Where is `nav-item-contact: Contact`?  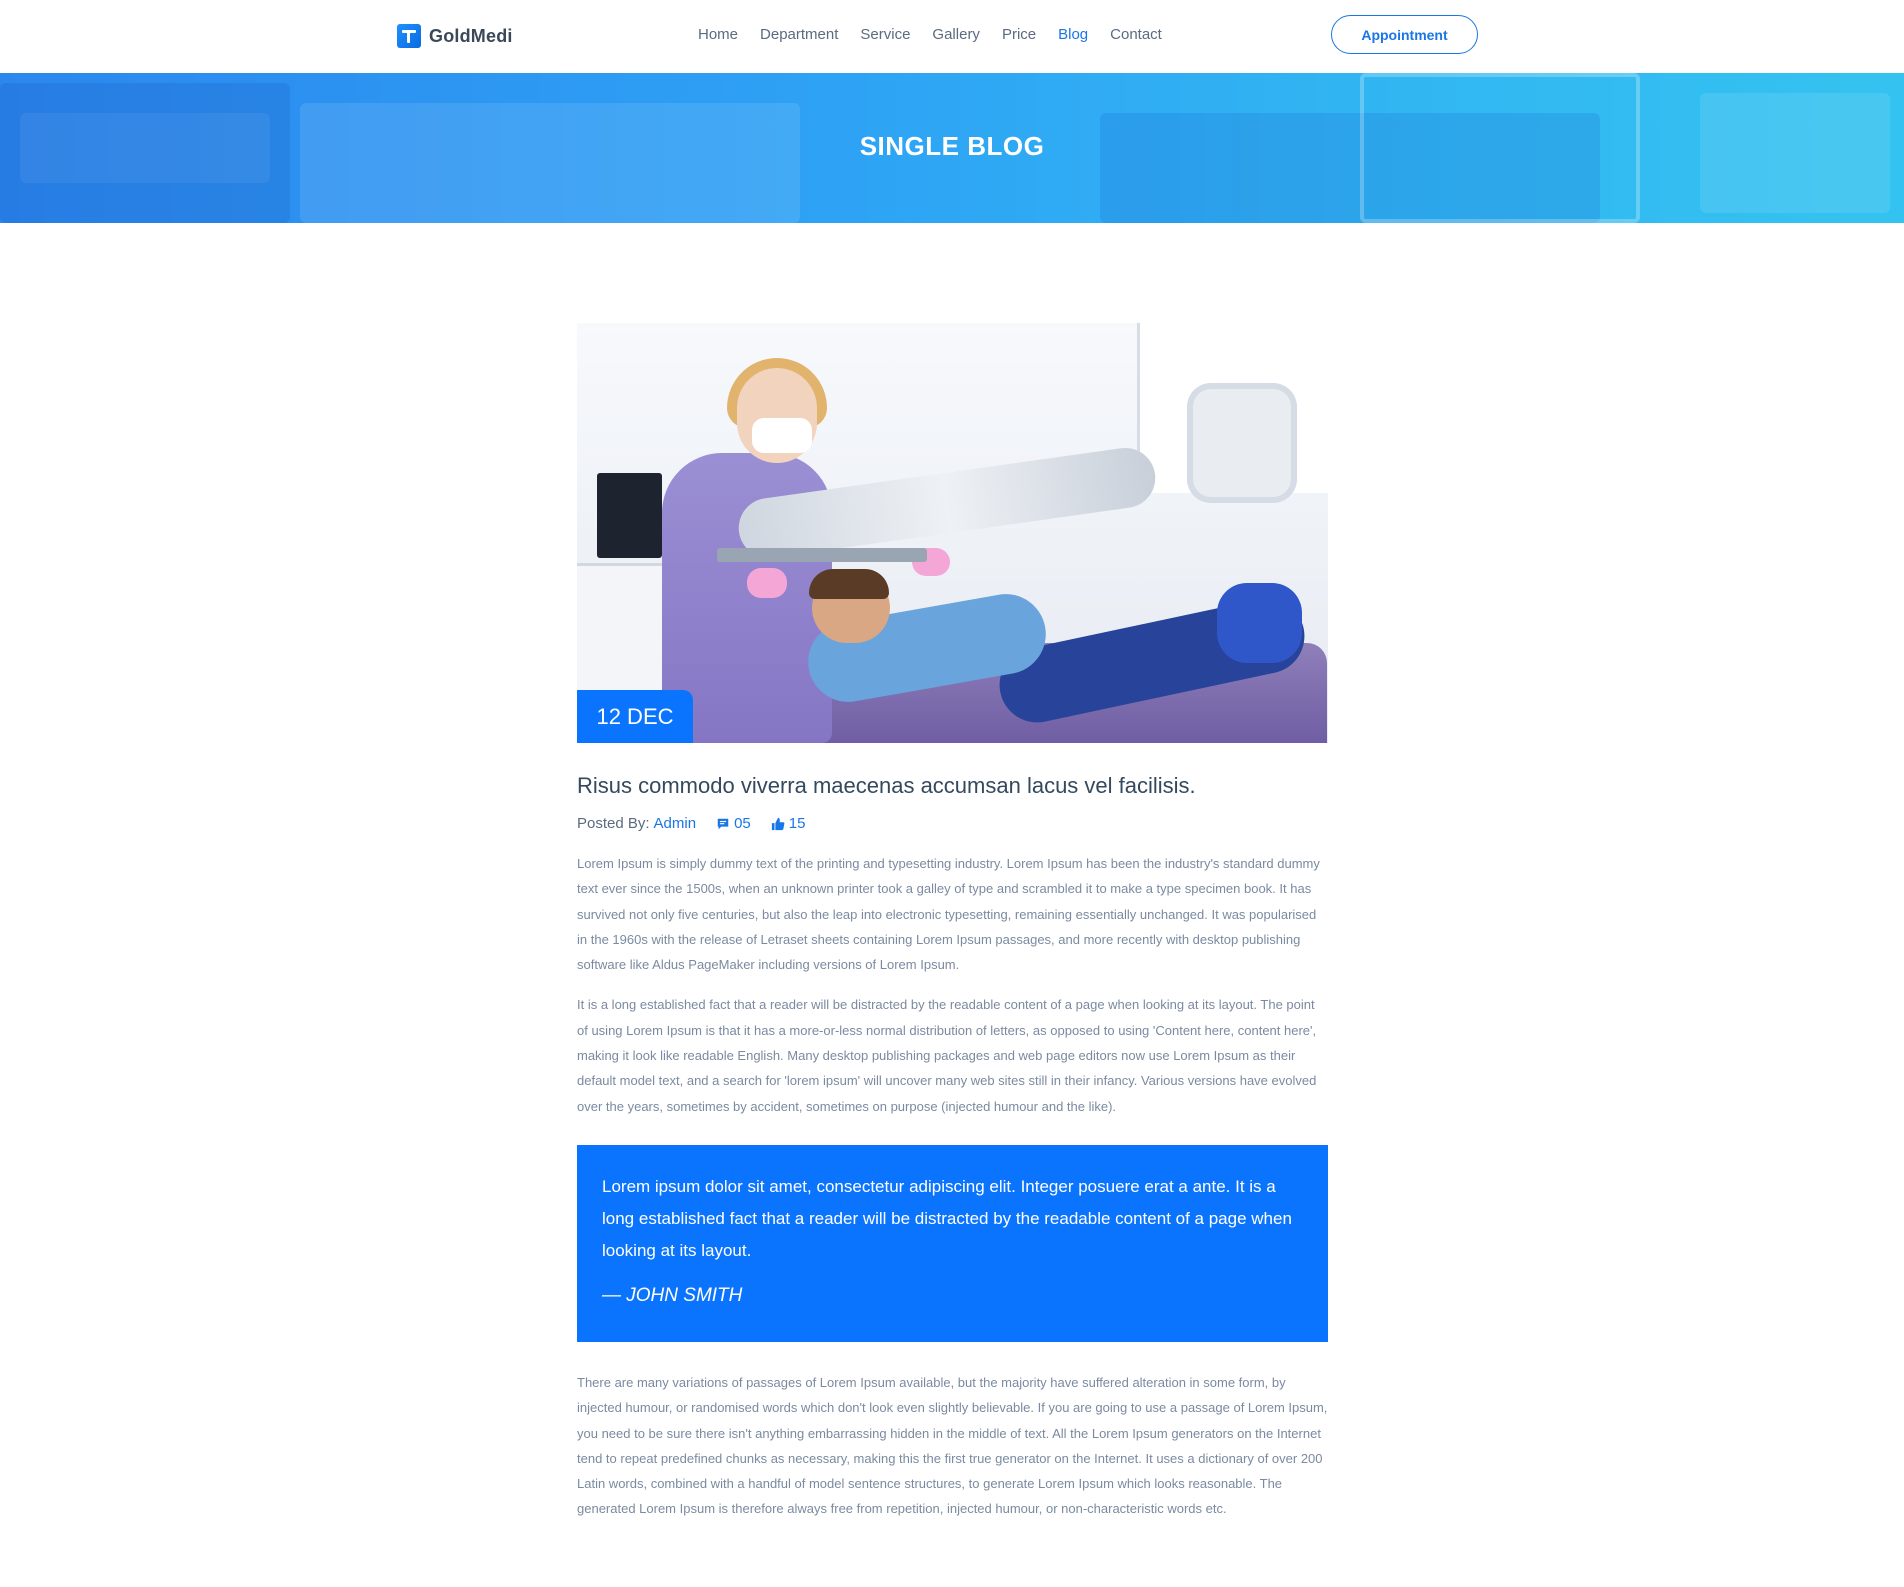 nav-item-contact: Contact is located at coordinates (1136, 34).